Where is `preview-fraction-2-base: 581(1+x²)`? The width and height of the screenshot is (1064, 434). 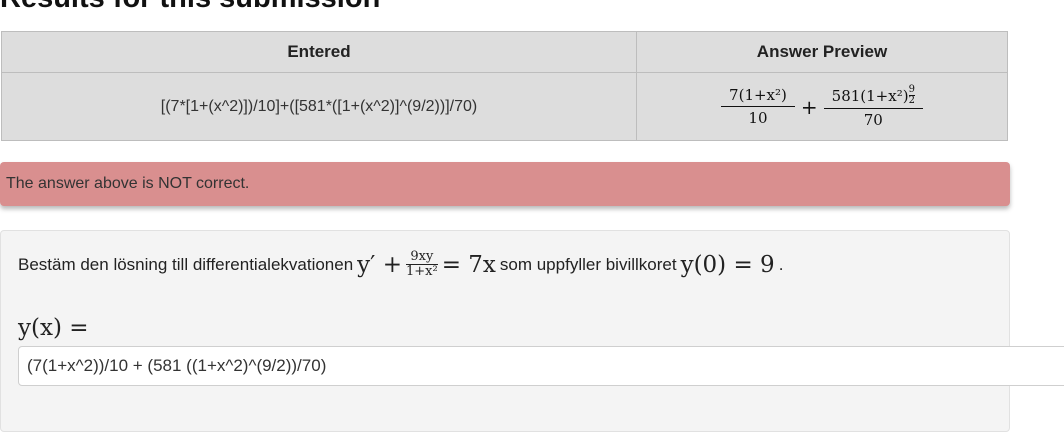
preview-fraction-2-base: 581(1+x²) is located at coordinates (870, 95).